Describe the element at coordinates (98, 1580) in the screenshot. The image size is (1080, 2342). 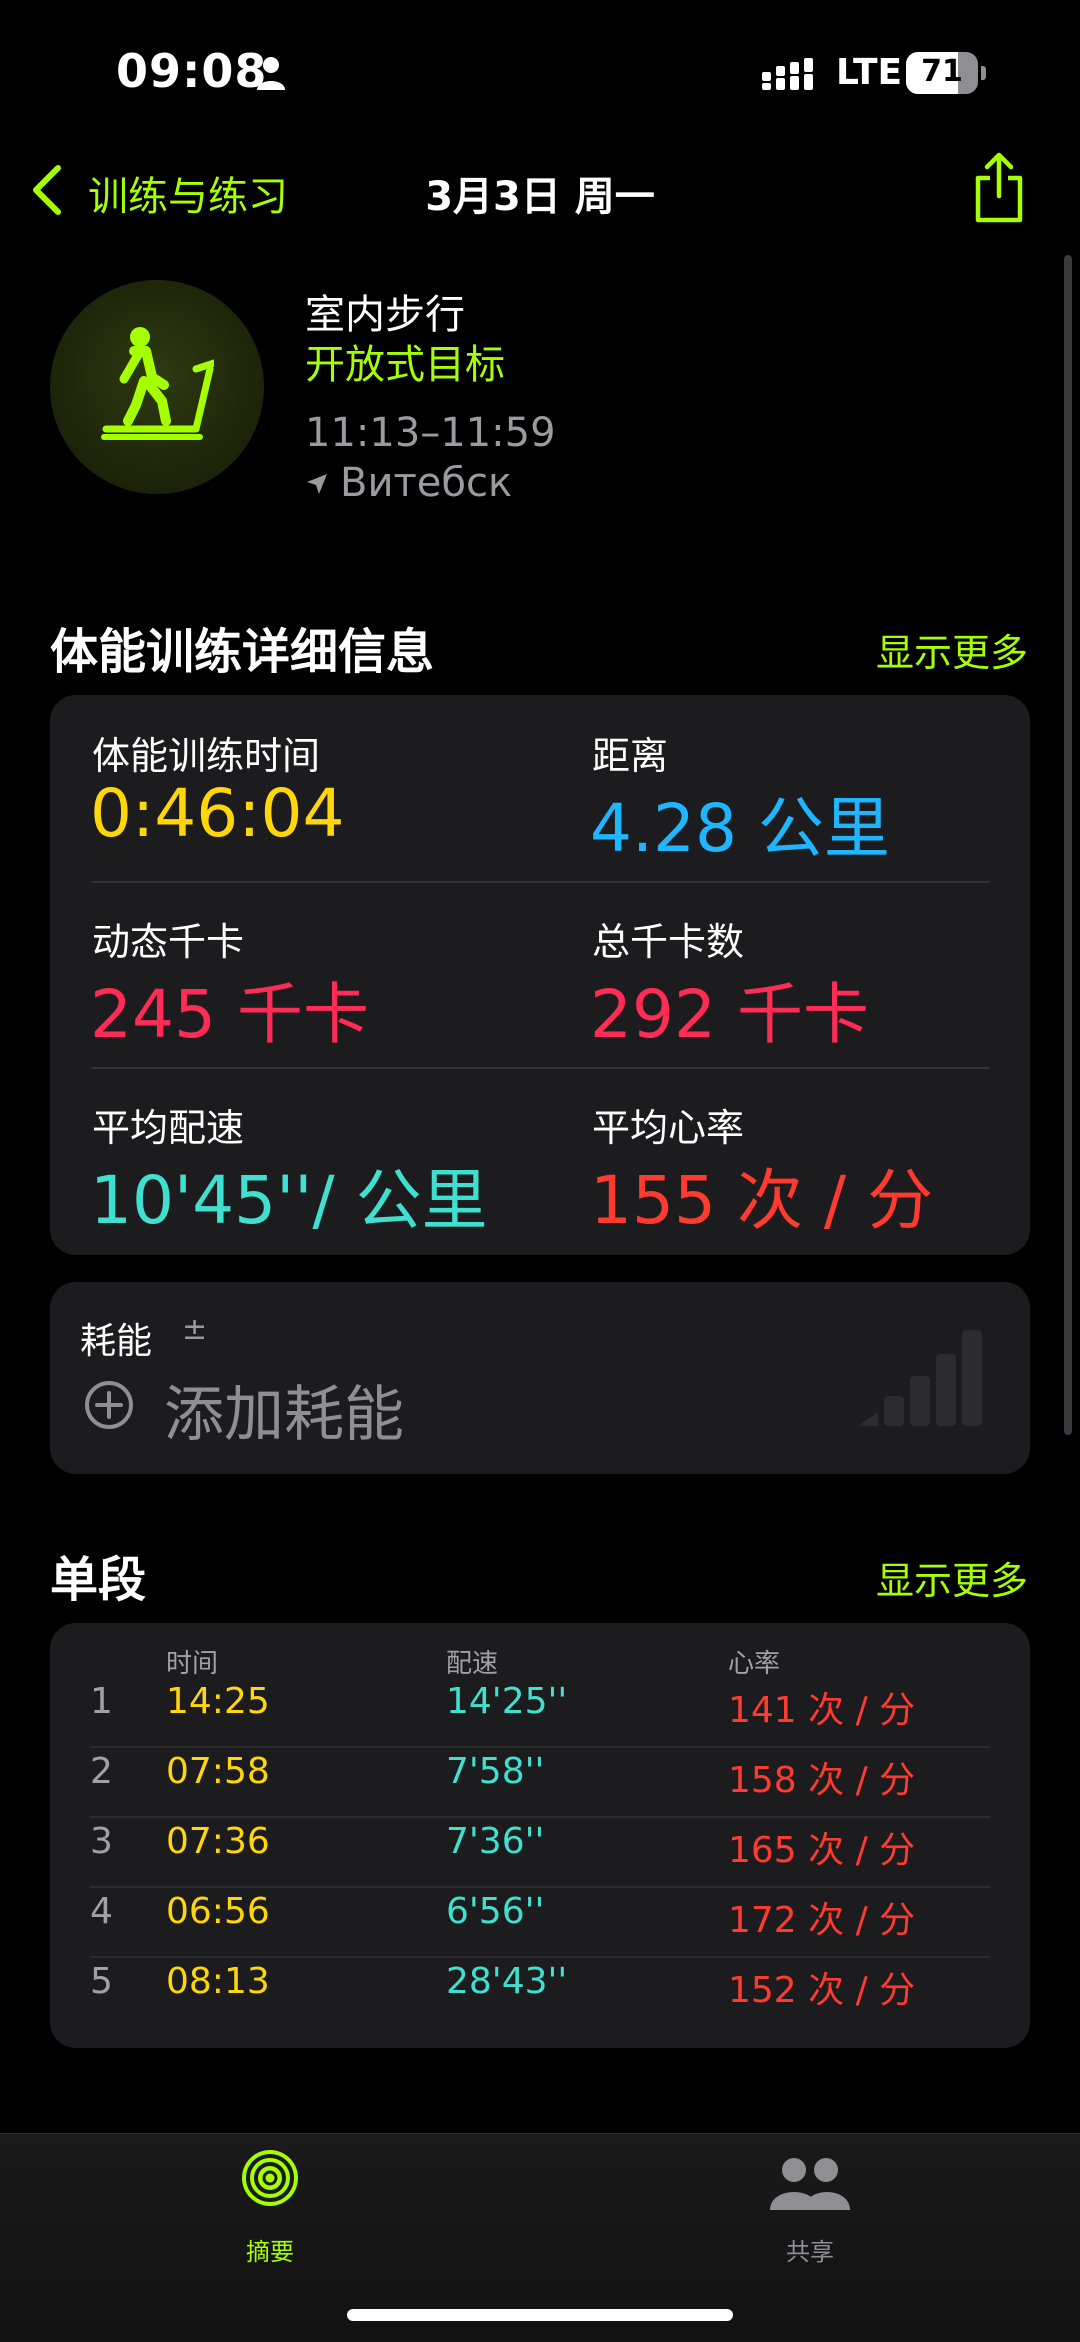
I see `splits-section-title: 单段` at that location.